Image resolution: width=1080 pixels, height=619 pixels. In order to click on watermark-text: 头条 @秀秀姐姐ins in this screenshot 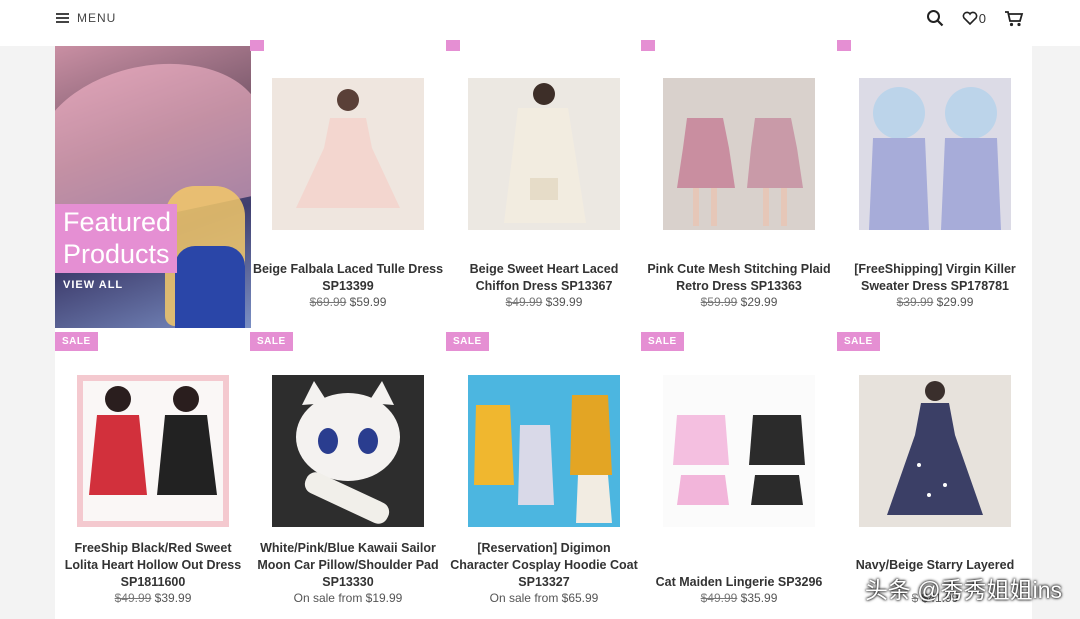, I will do `click(963, 590)`.